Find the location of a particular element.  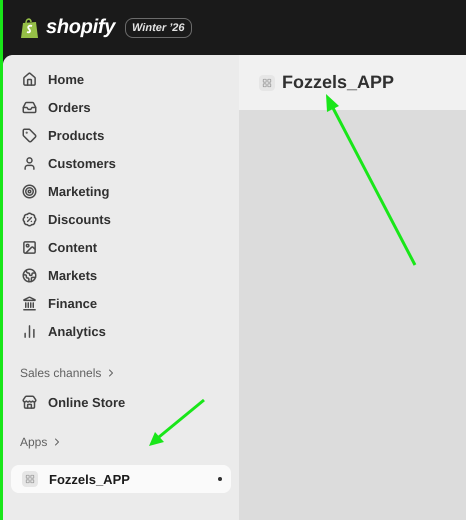

image-icon is located at coordinates (29, 247).